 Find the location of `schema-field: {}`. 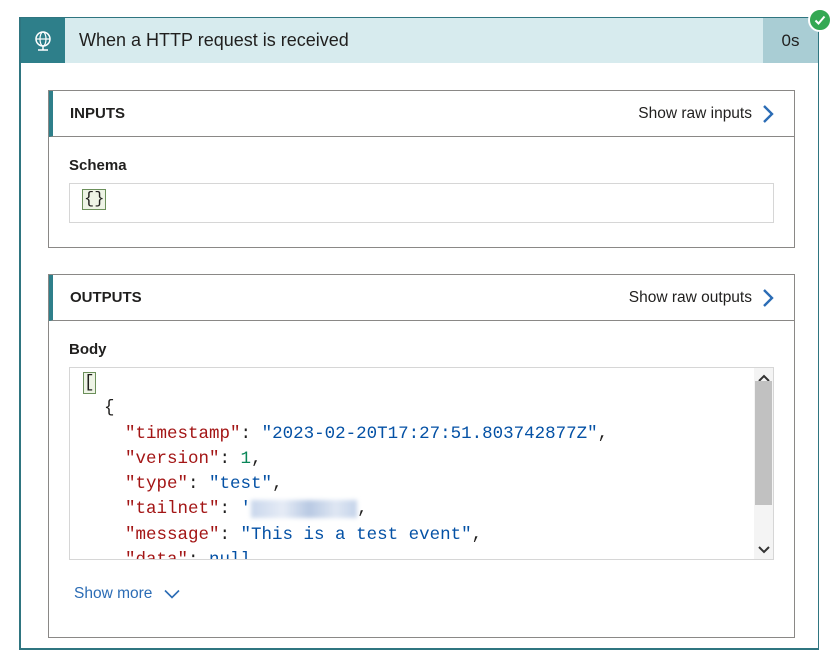

schema-field: {} is located at coordinates (421, 203).